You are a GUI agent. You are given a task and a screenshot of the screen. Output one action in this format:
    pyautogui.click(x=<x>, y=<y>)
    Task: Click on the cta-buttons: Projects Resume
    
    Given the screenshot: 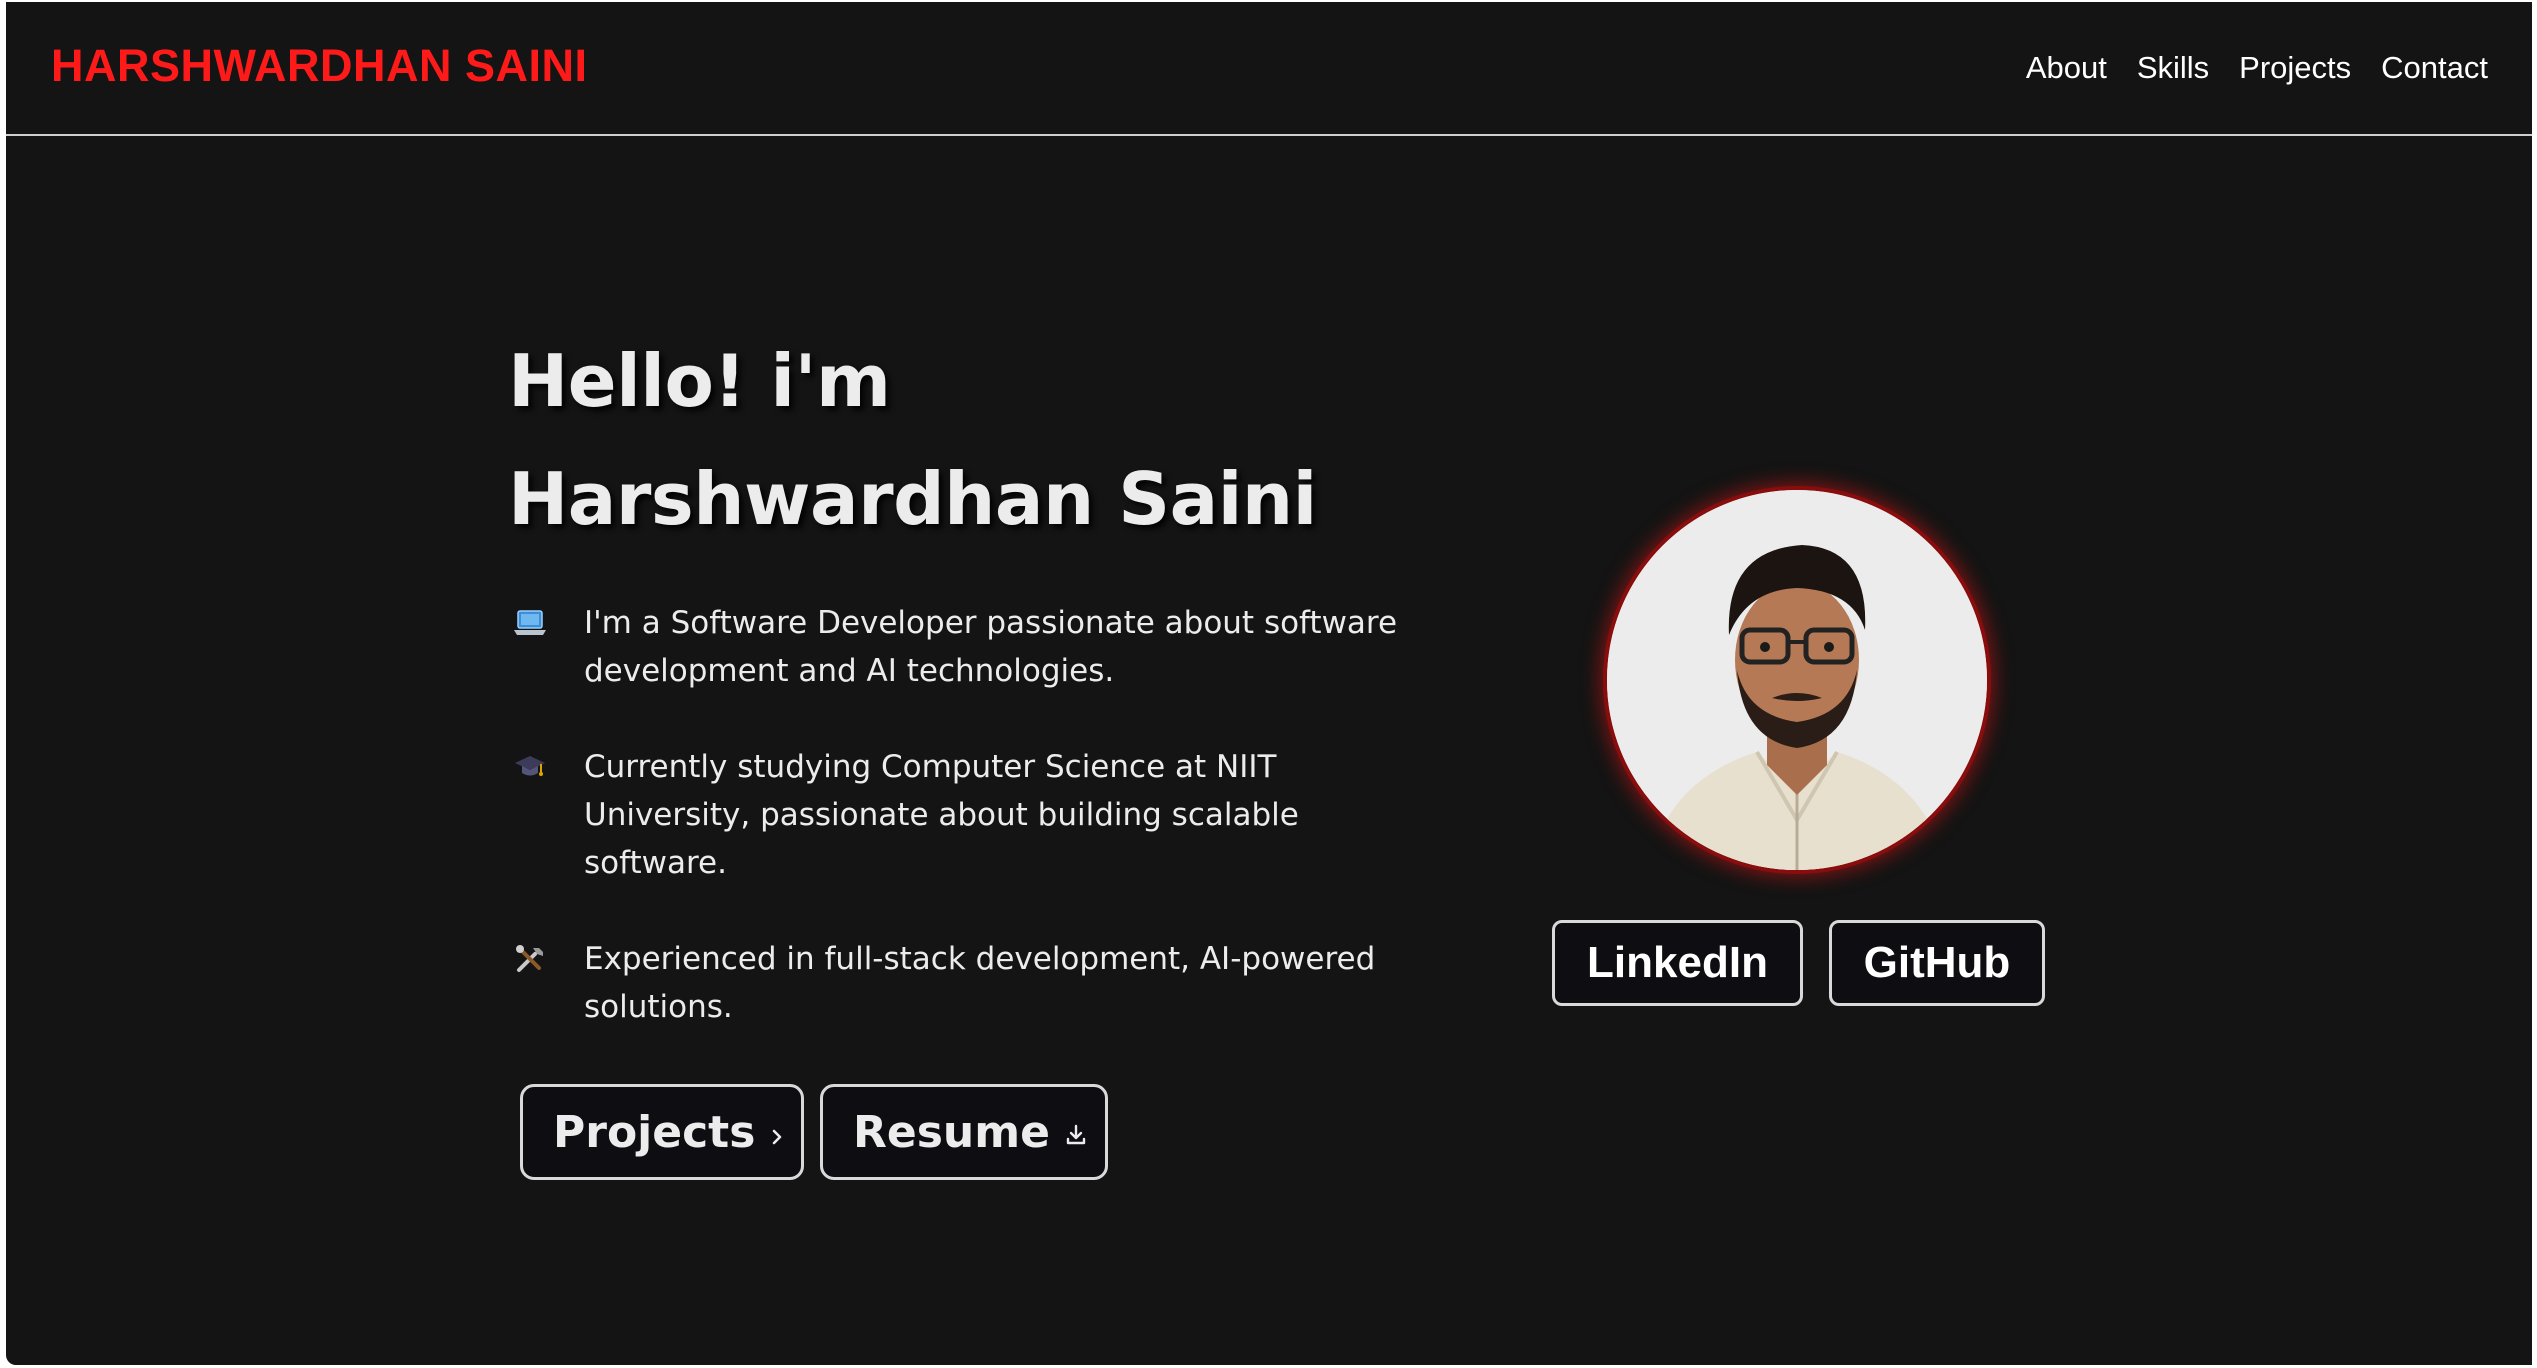 What is the action you would take?
    pyautogui.click(x=814, y=1132)
    